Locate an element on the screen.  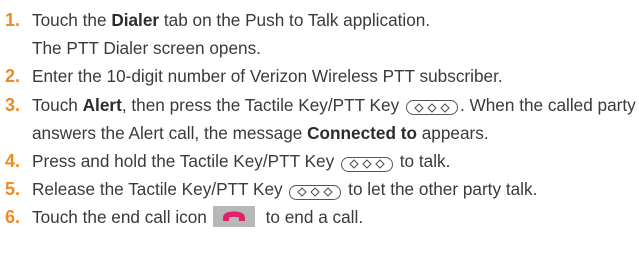
step-text: to talk. is located at coordinates (423, 161).